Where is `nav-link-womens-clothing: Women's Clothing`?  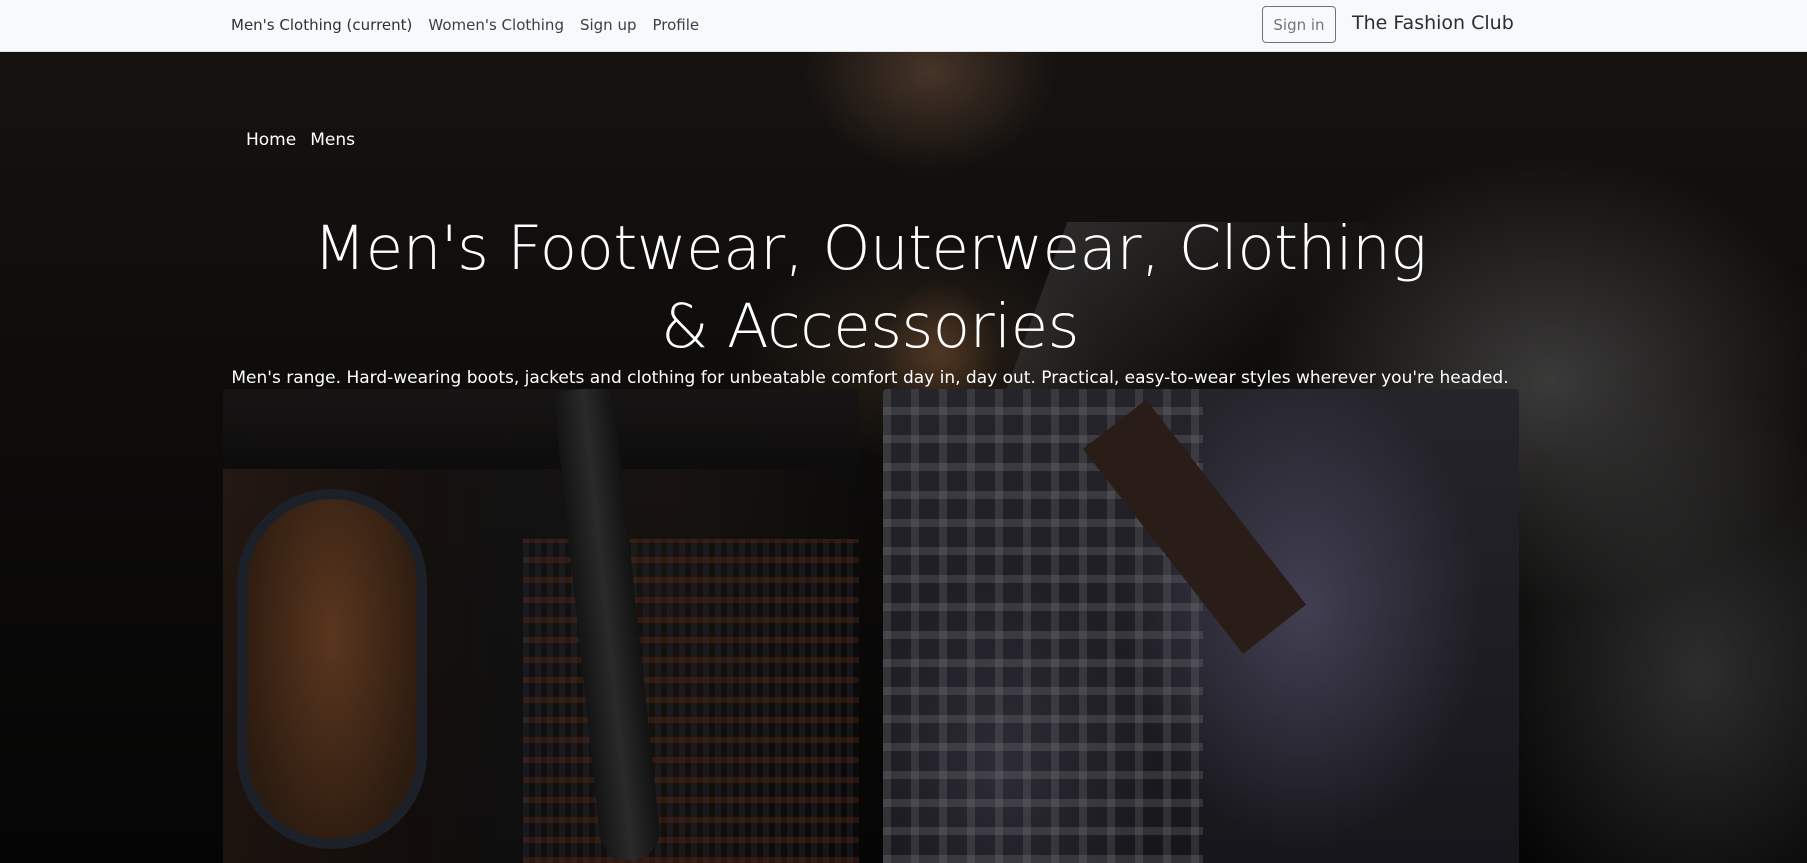
nav-link-womens-clothing: Women's Clothing is located at coordinates (496, 25).